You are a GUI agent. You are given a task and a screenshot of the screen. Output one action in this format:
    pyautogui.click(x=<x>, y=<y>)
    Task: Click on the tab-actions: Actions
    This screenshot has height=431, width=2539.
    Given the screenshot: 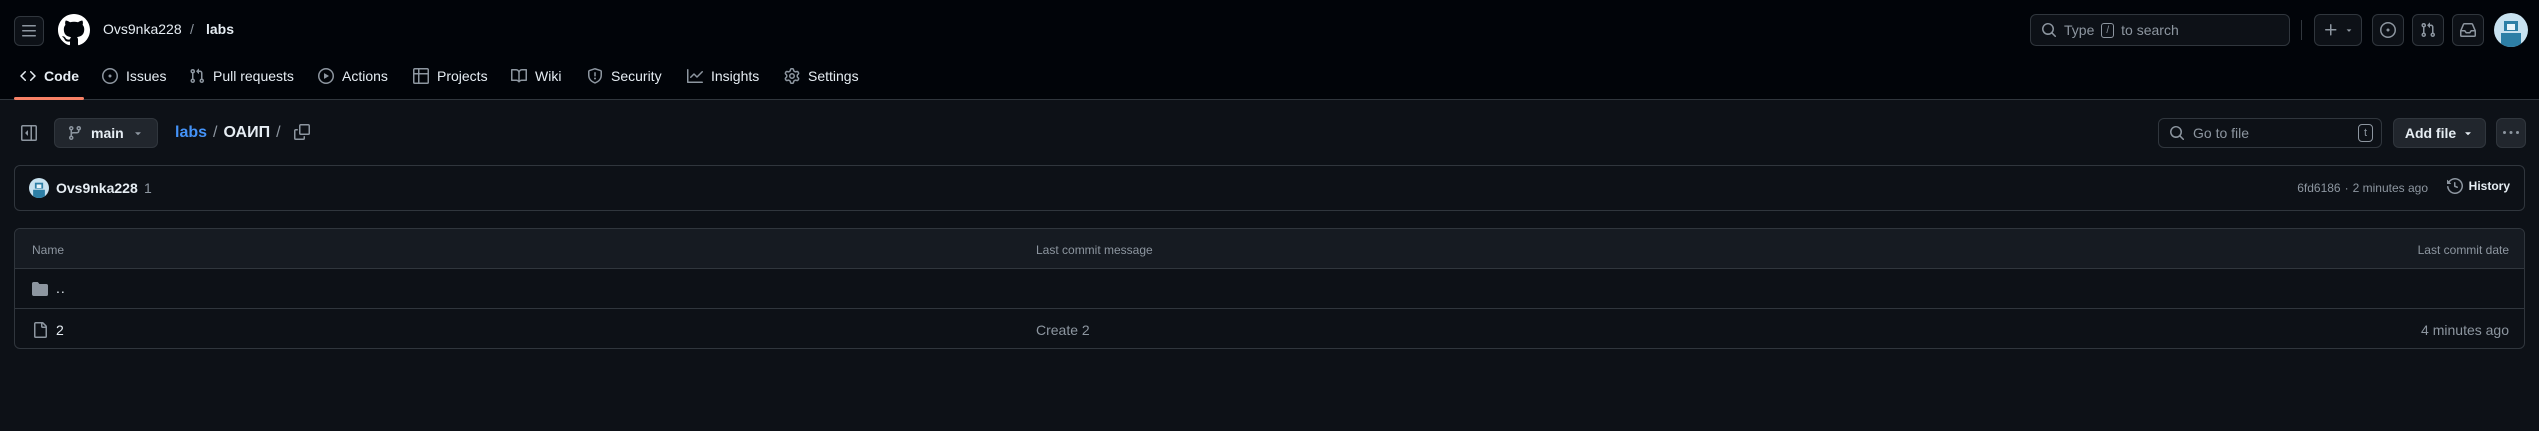 What is the action you would take?
    pyautogui.click(x=353, y=76)
    